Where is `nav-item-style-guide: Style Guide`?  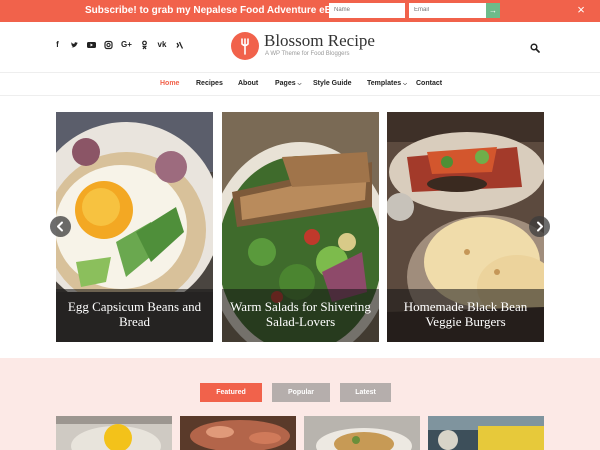
nav-item-style-guide: Style Guide is located at coordinates (332, 83).